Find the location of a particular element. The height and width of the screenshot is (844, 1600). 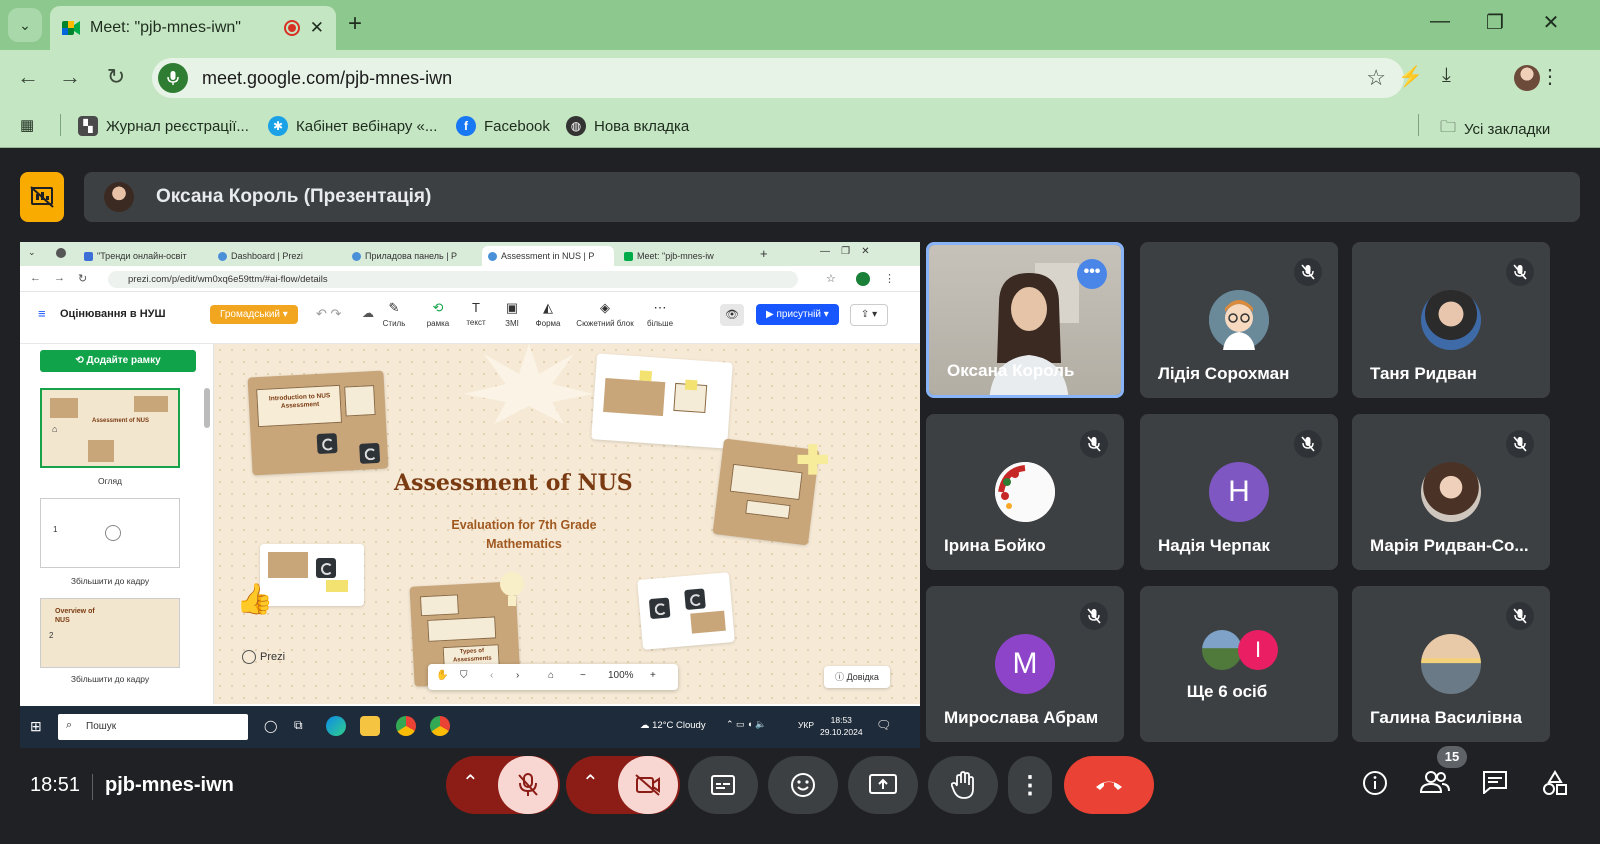

meeting-info-button is located at coordinates (1375, 786).